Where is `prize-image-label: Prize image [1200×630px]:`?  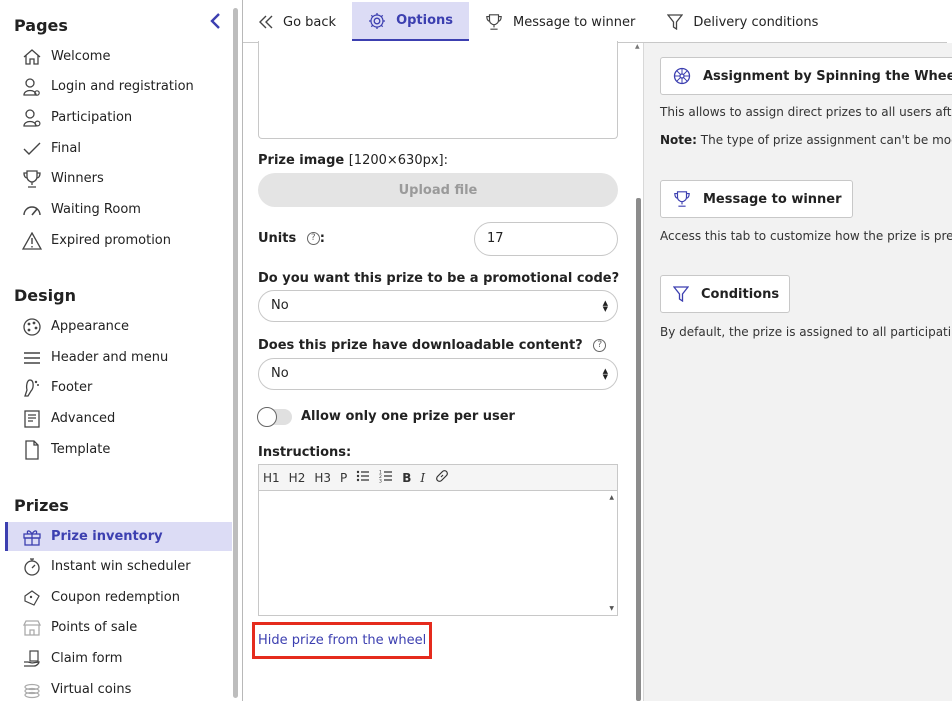
prize-image-label: Prize image [1200×630px]: is located at coordinates (353, 160).